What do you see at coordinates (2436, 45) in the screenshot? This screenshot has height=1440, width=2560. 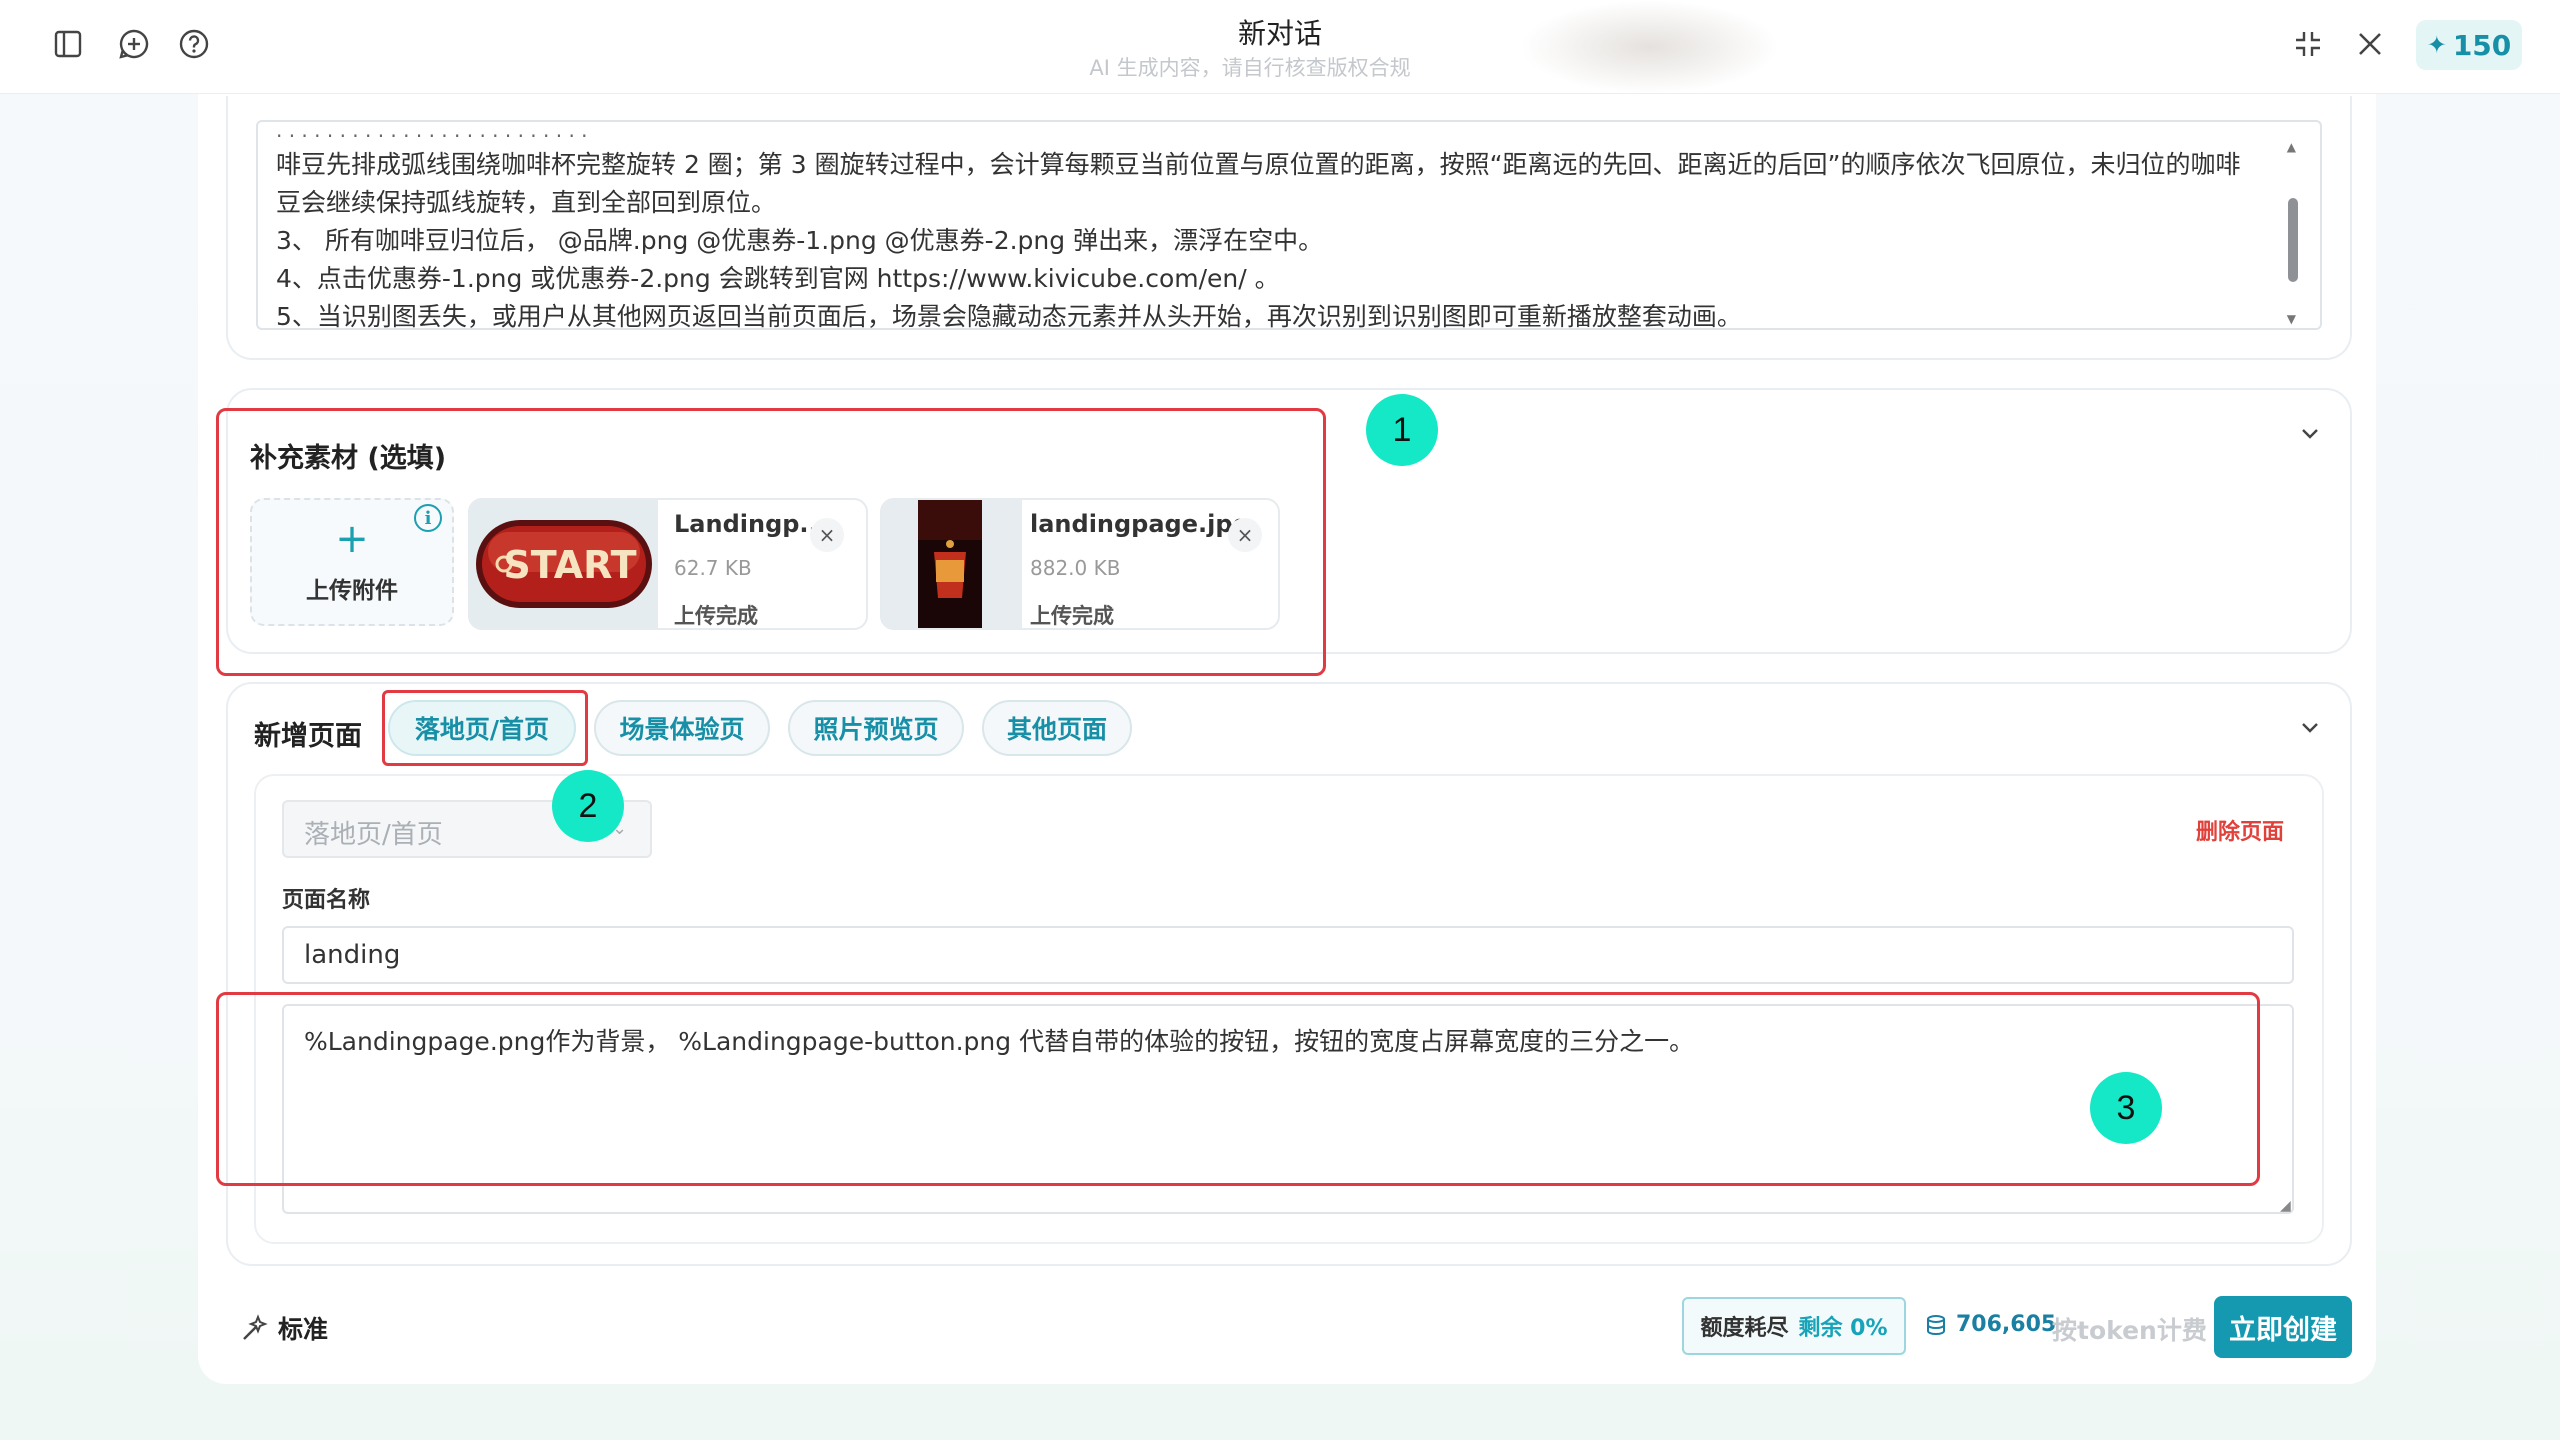 I see `sparkle-icon: ✦` at bounding box center [2436, 45].